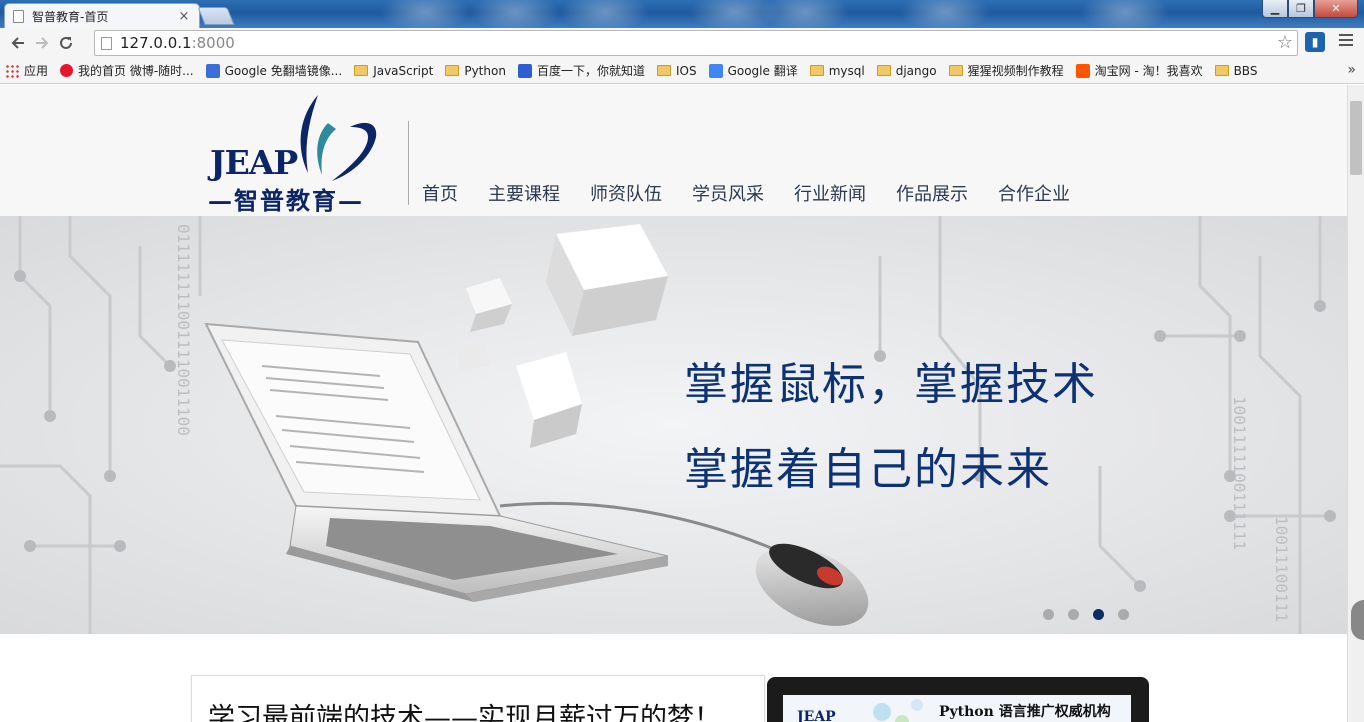  I want to click on bookmark-folder-video: 猩猩视频制作教程, so click(1006, 70).